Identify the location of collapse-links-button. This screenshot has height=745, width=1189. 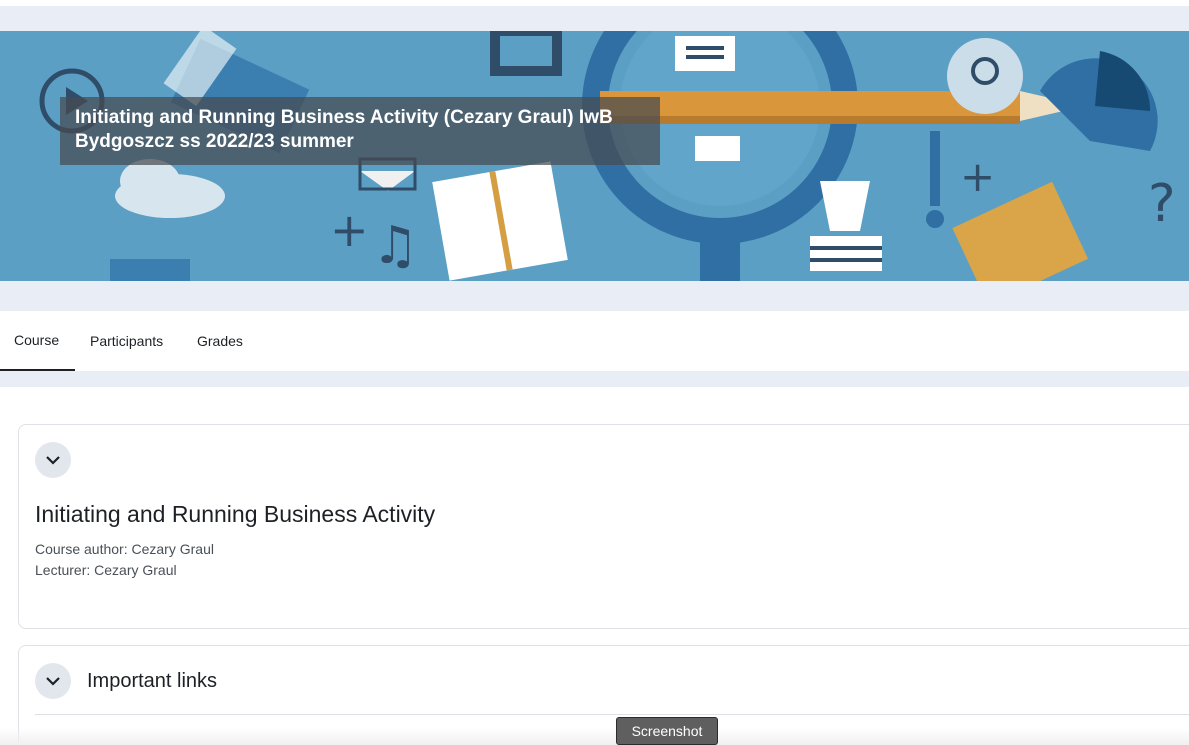
(53, 681).